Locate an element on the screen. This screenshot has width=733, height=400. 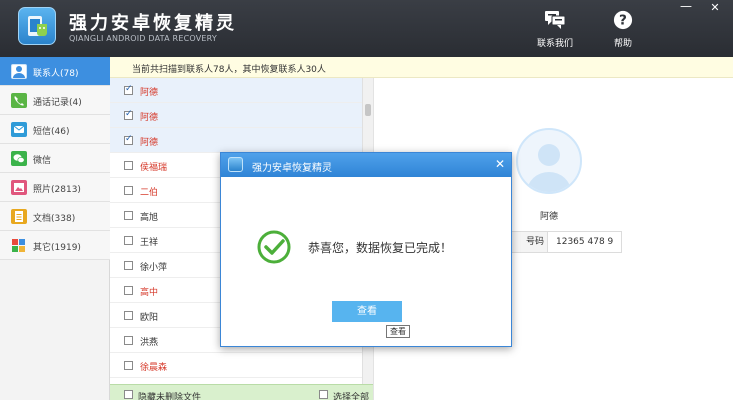
help-button: ? 帮助 is located at coordinates (623, 29).